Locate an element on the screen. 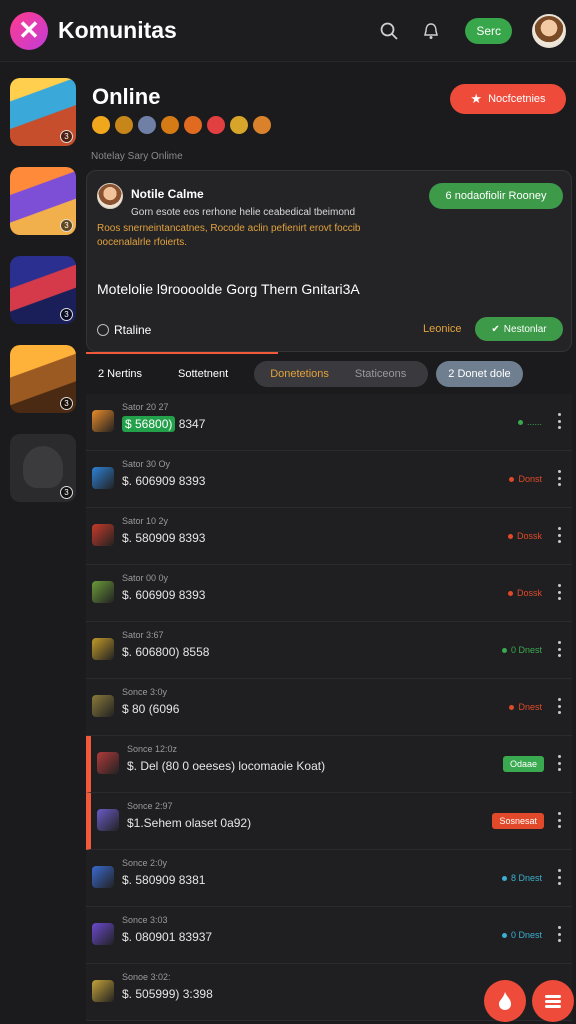  post-author: Notile Calme is located at coordinates (167, 194).